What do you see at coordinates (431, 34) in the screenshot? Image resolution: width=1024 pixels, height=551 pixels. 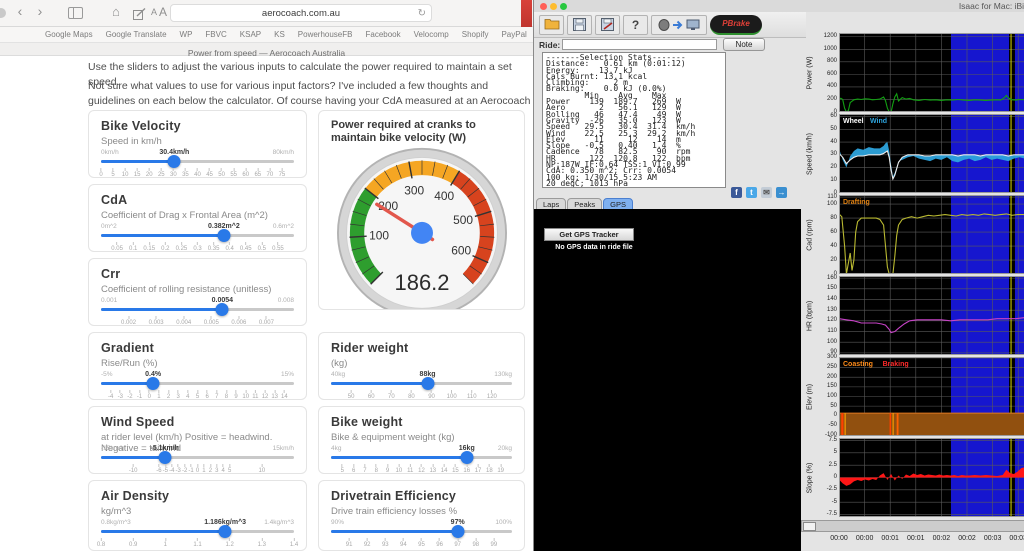 I see `bookmark-item: Velocomp` at bounding box center [431, 34].